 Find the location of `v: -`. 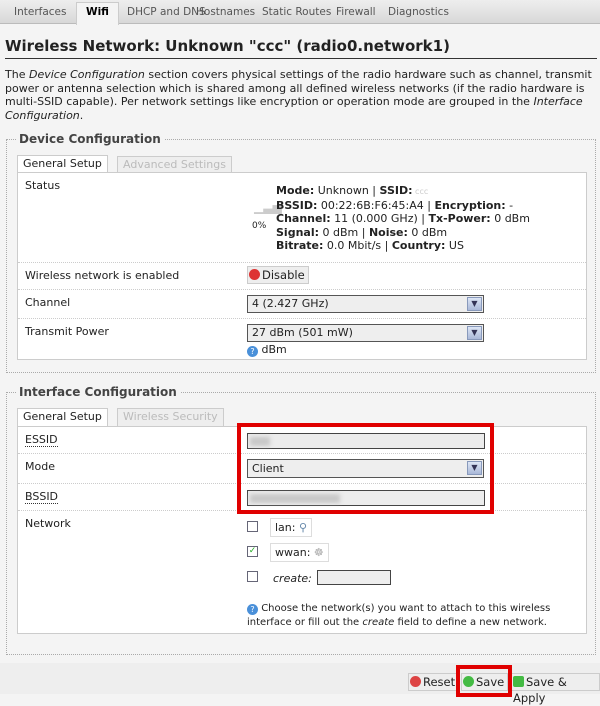

v: - is located at coordinates (509, 205).